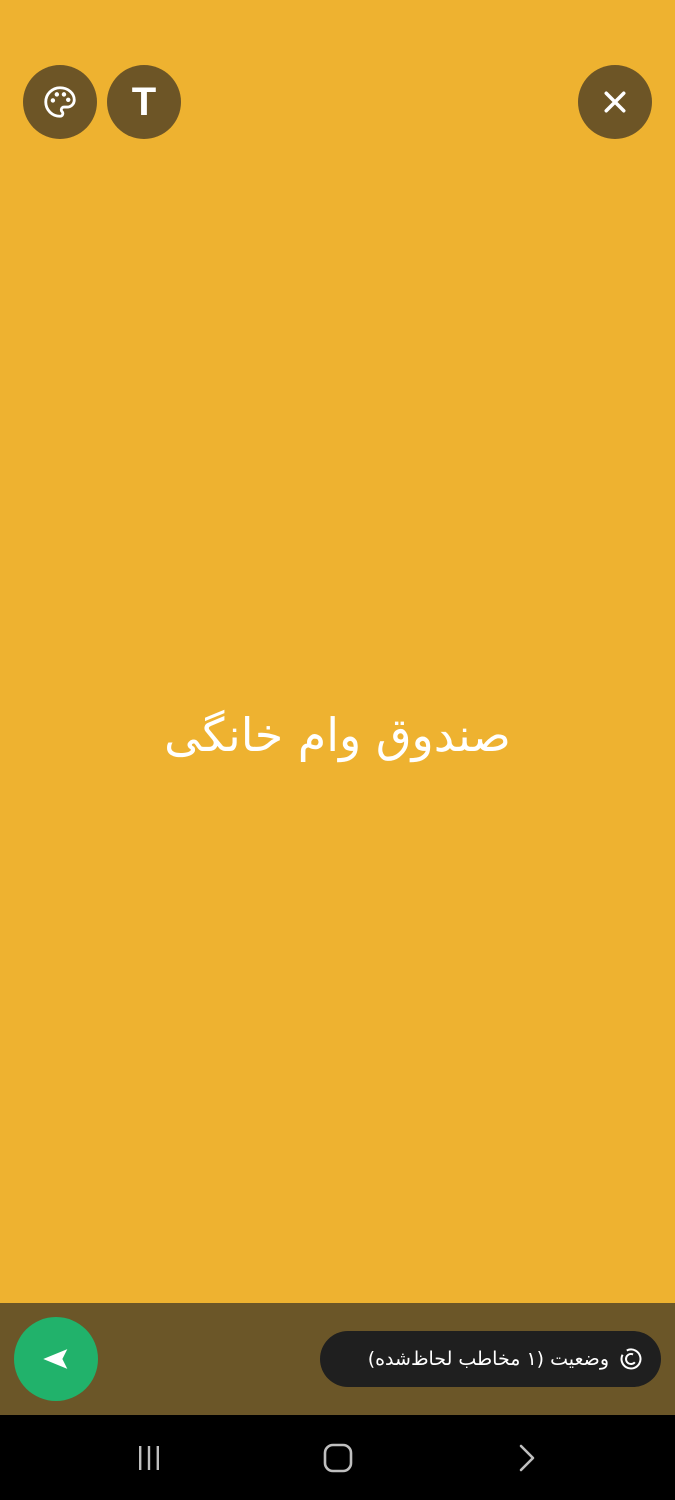 The width and height of the screenshot is (675, 1500). I want to click on text-style-label: T, so click(144, 102).